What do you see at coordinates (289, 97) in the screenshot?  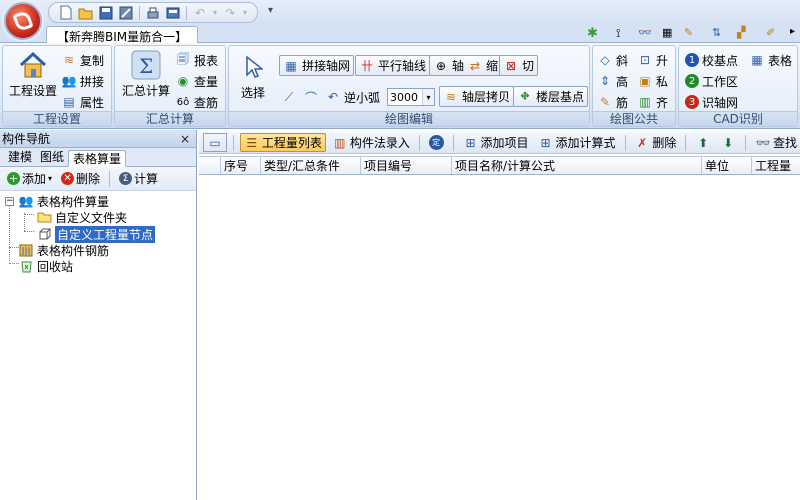 I see `line-tool-button: ⟋` at bounding box center [289, 97].